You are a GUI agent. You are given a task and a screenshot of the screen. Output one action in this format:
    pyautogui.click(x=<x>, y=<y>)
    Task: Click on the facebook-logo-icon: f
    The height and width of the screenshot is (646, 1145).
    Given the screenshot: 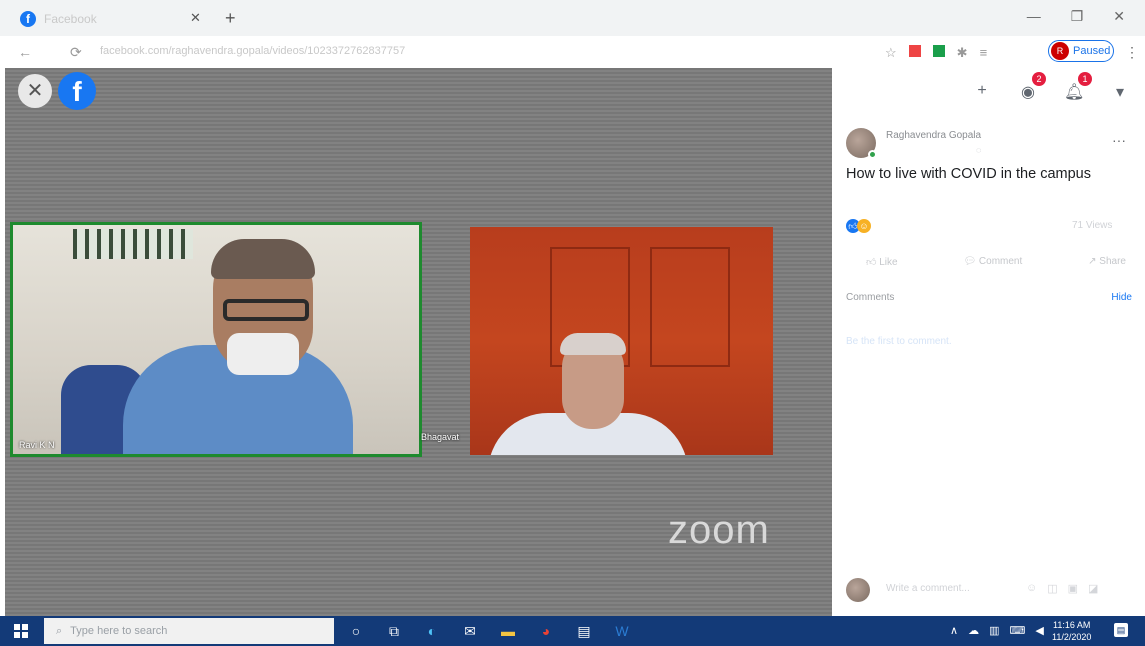 What is the action you would take?
    pyautogui.click(x=77, y=91)
    